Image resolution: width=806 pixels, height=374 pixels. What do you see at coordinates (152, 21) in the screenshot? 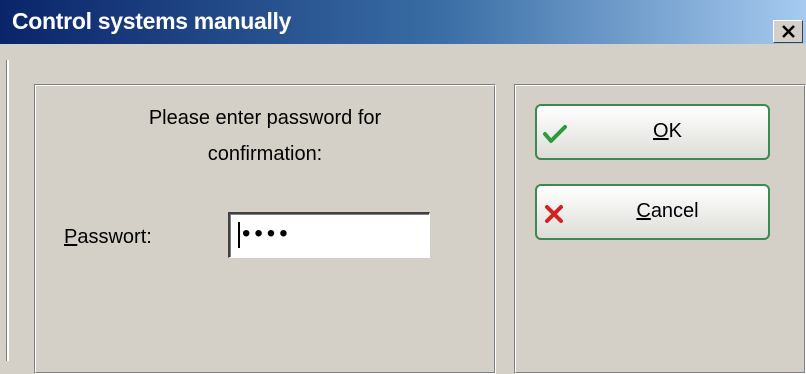
I see `window-title: Control systems manually` at bounding box center [152, 21].